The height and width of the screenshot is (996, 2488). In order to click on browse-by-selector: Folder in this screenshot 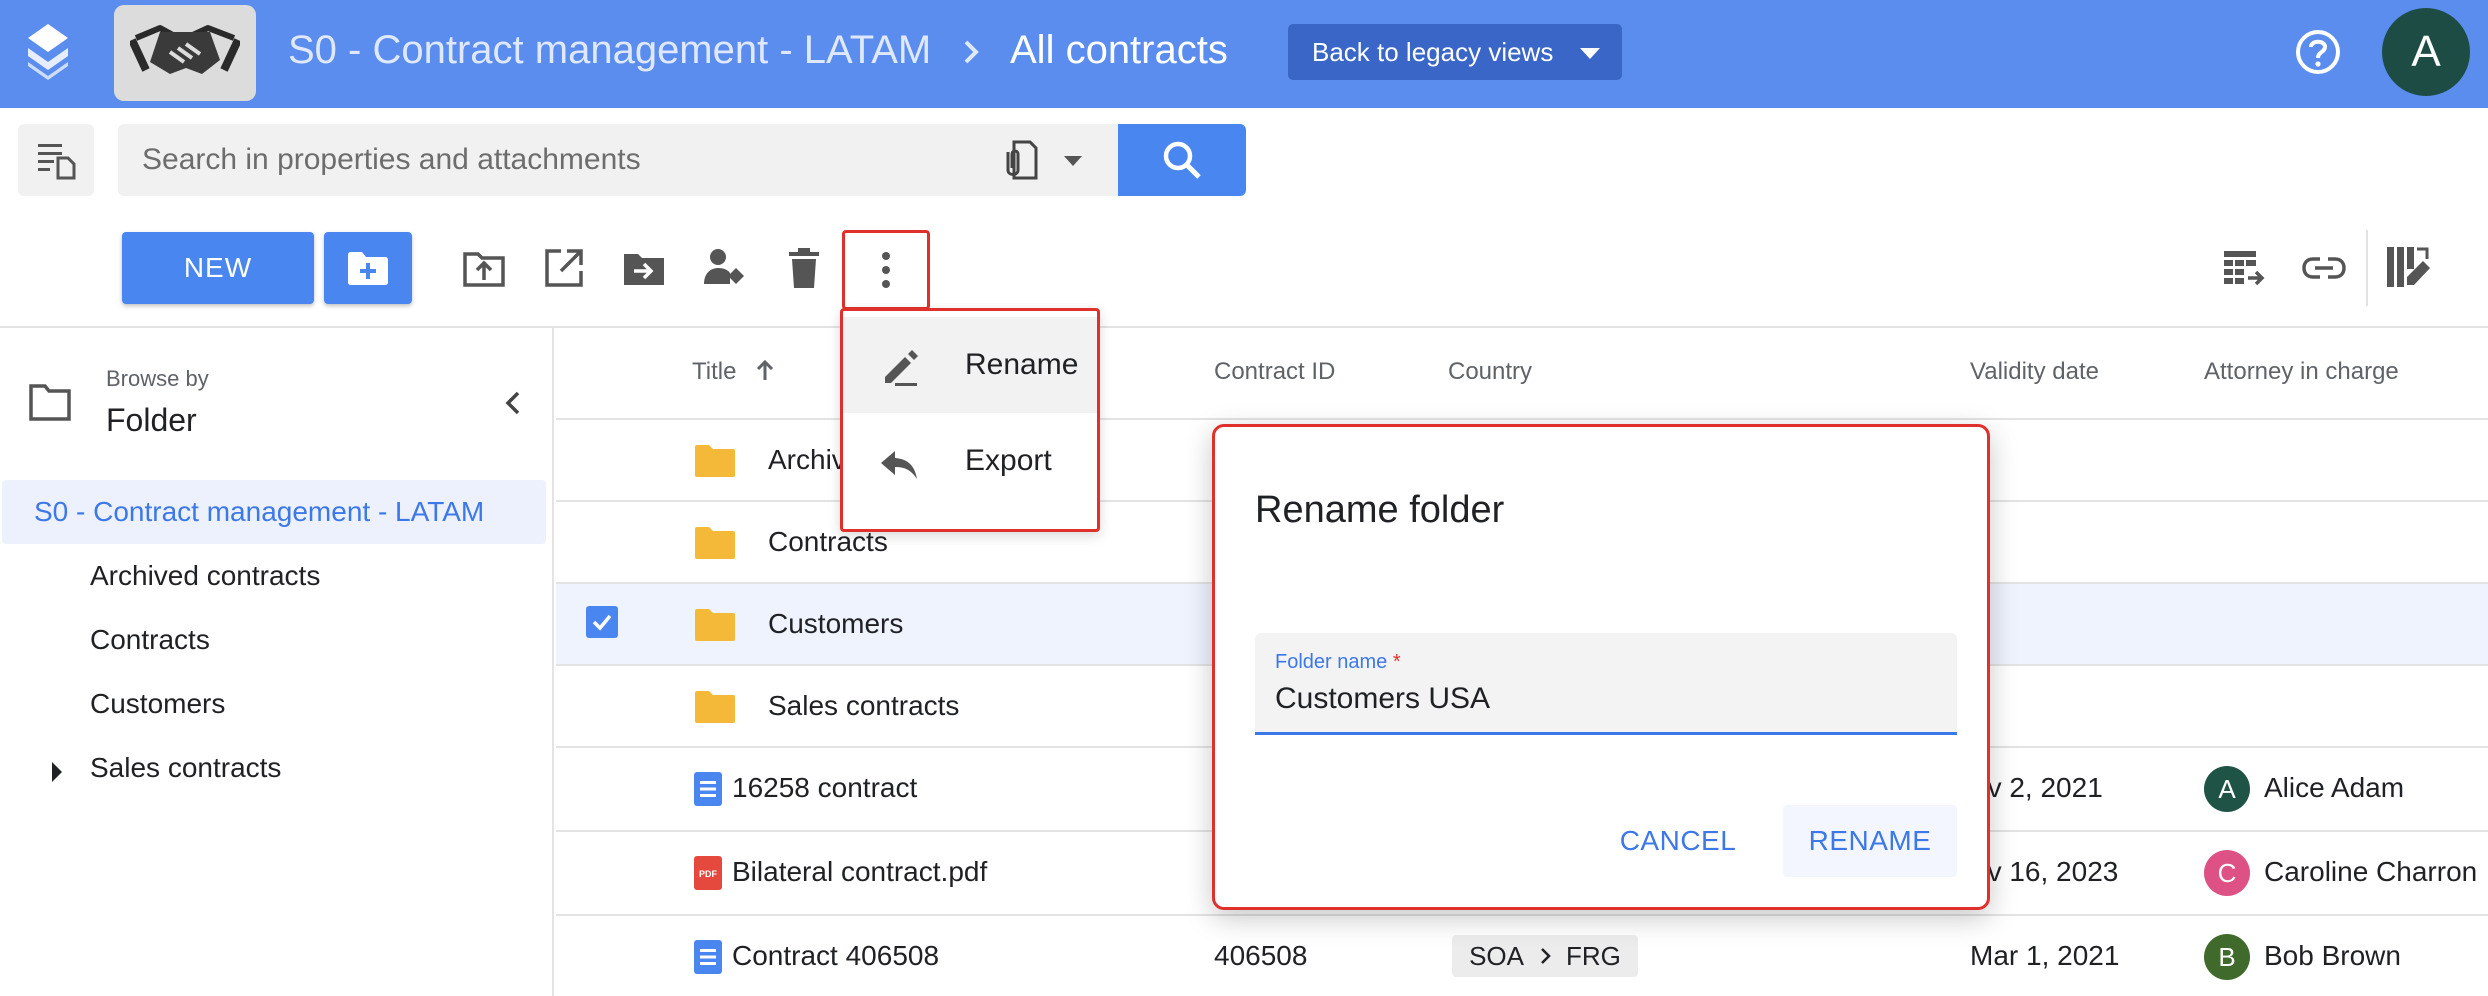, I will do `click(151, 420)`.